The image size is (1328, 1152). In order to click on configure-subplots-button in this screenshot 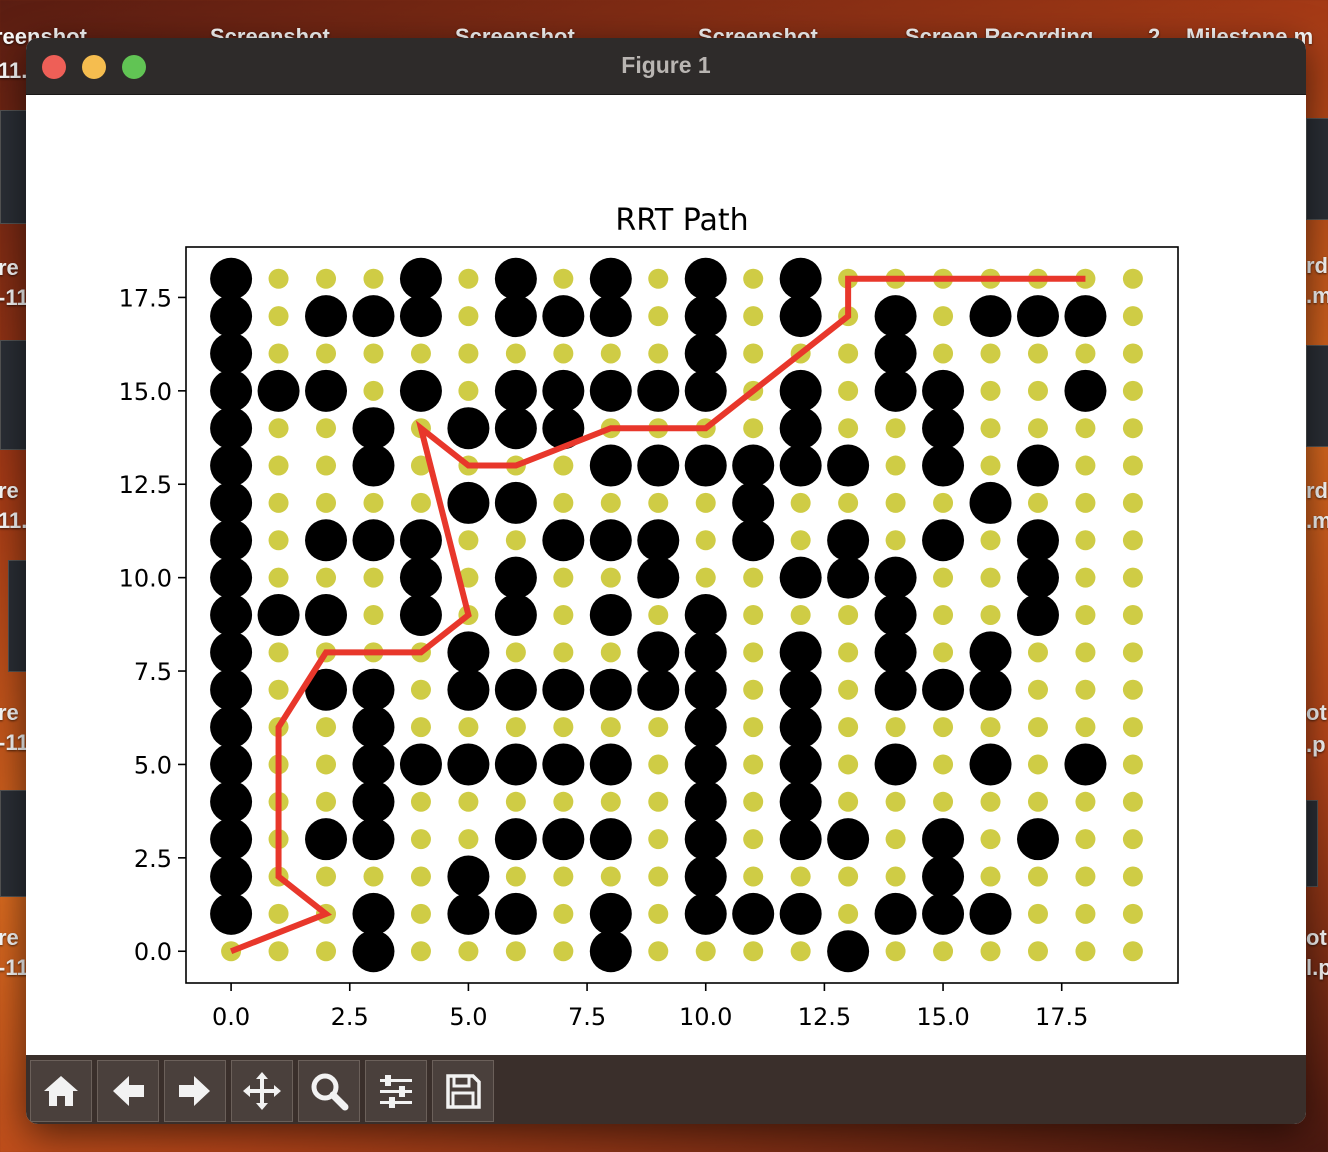, I will do `click(396, 1091)`.